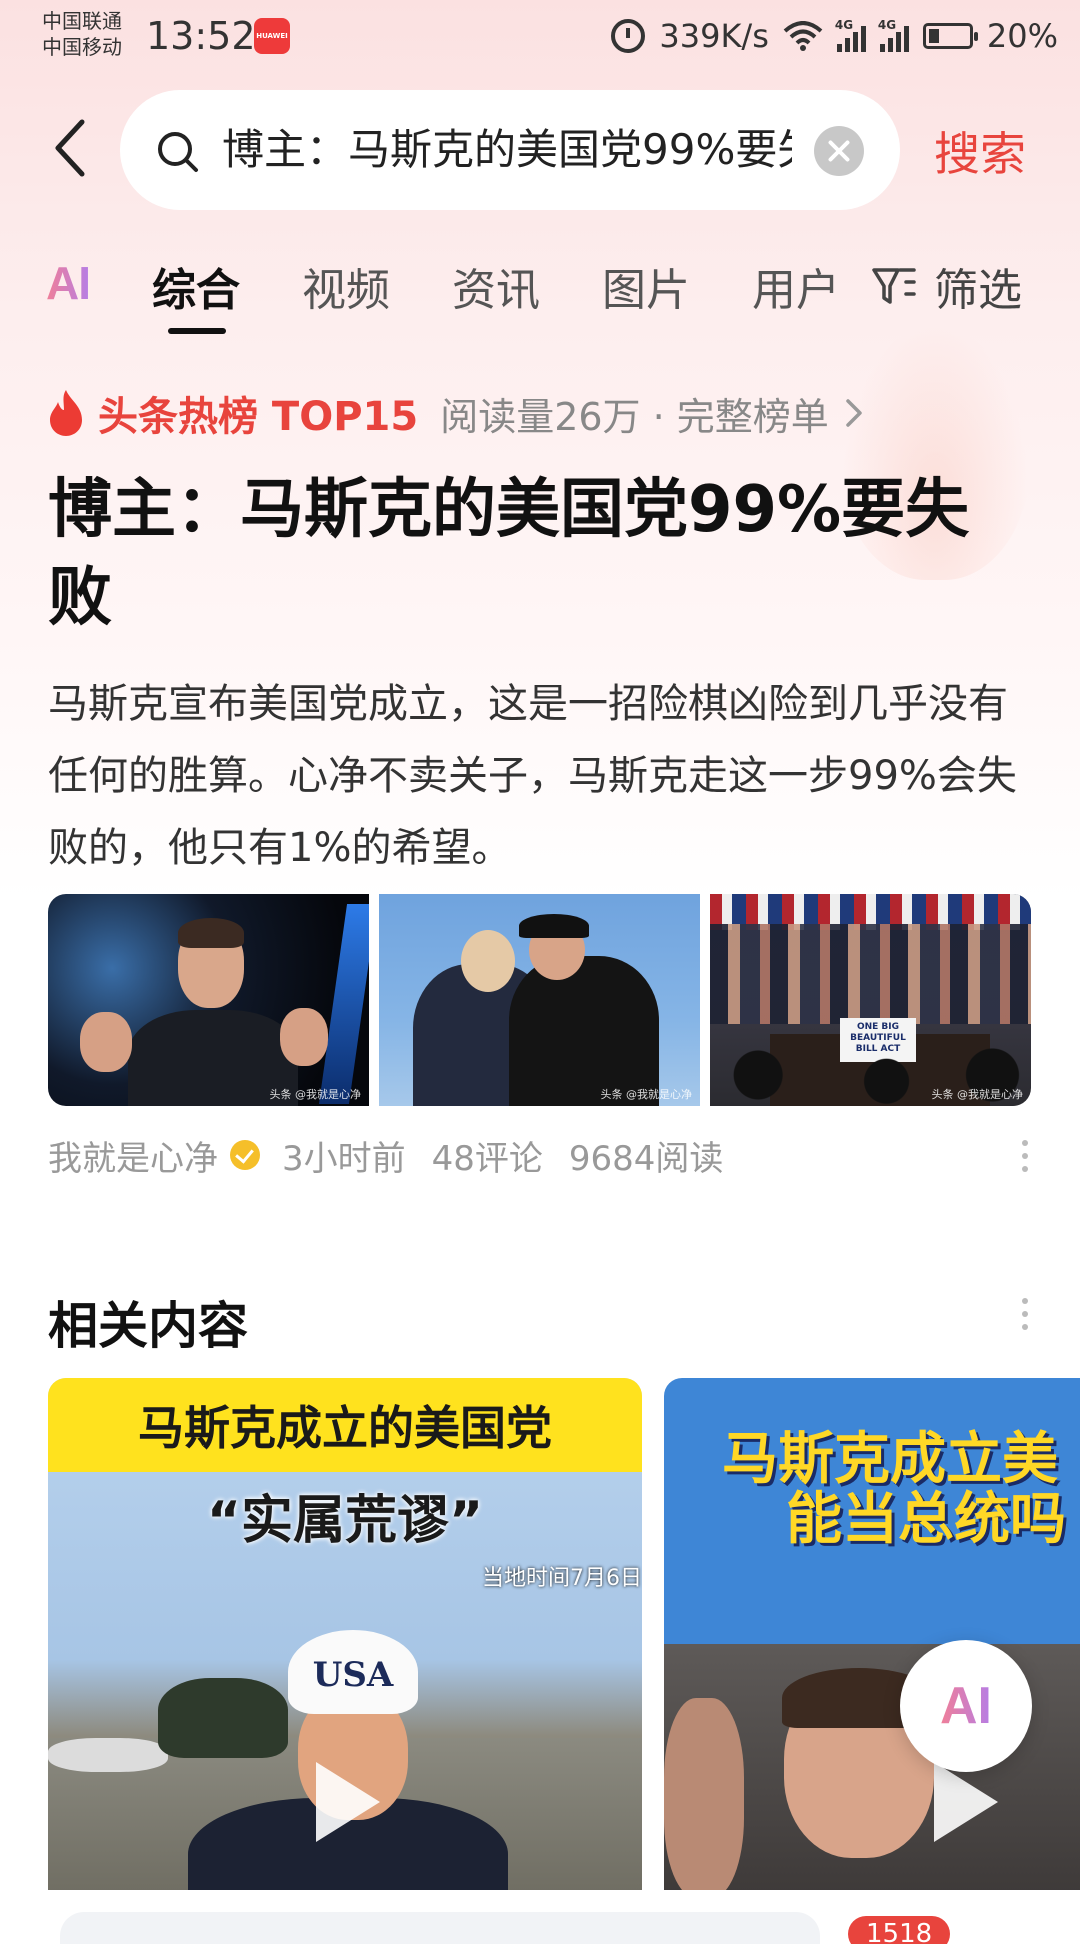  Describe the element at coordinates (893, 35) in the screenshot. I see `signal-icon-2: 4G` at that location.